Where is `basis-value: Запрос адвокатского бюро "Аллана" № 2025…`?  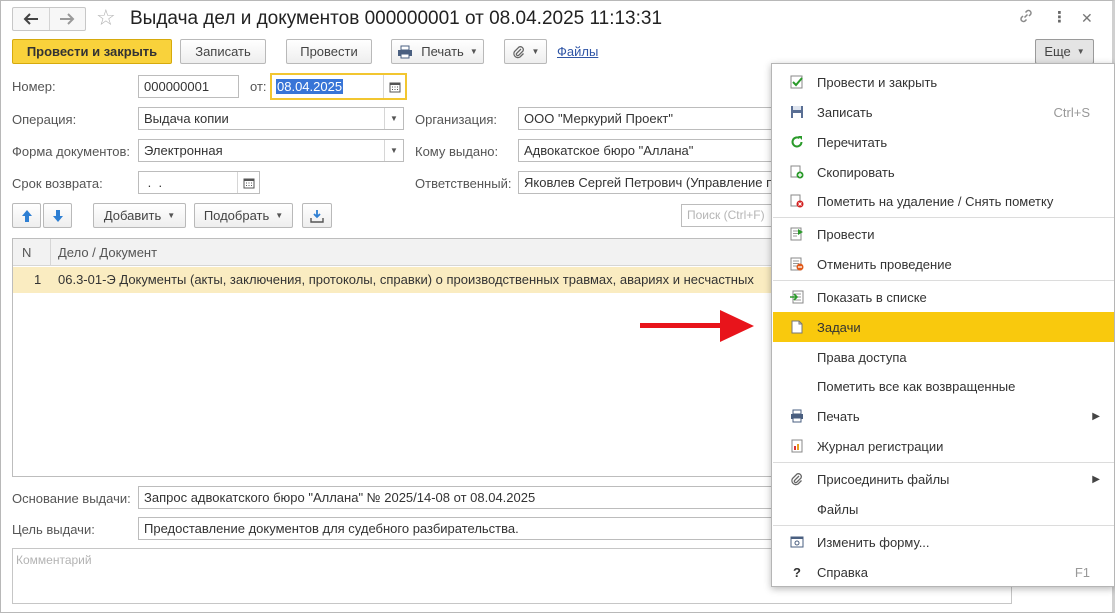
basis-value: Запрос адвокатского бюро "Аллана" № 2025… is located at coordinates (340, 497).